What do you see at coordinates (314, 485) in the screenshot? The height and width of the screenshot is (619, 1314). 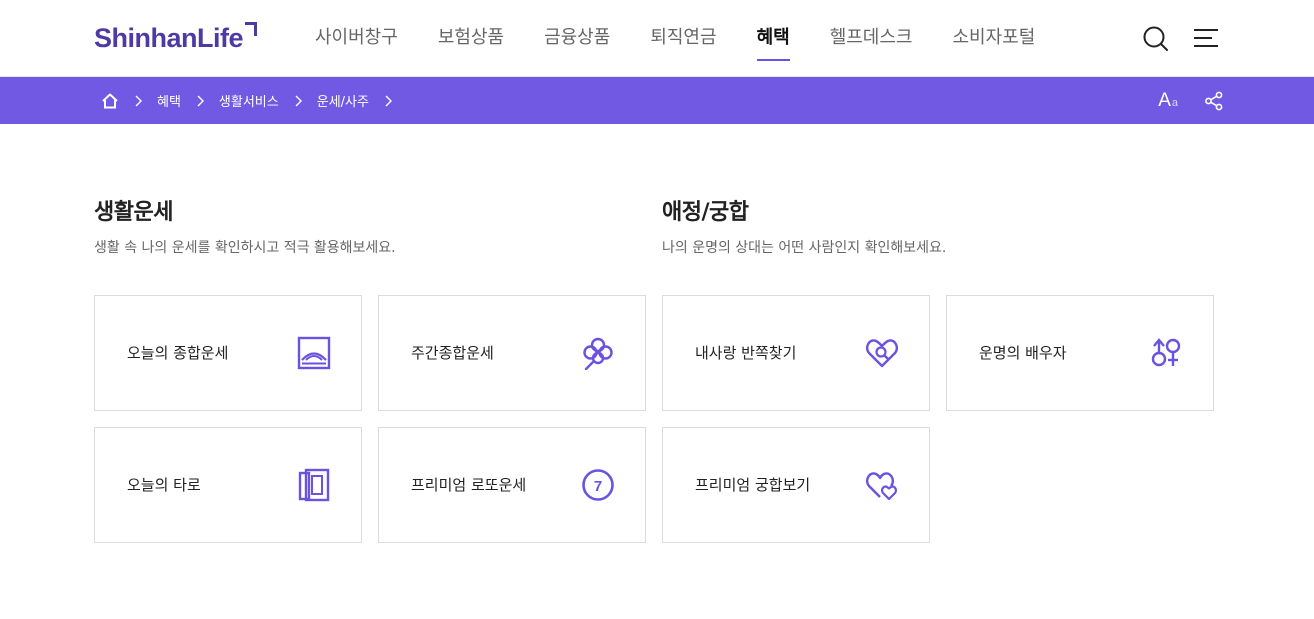 I see `tarot-cards-icon` at bounding box center [314, 485].